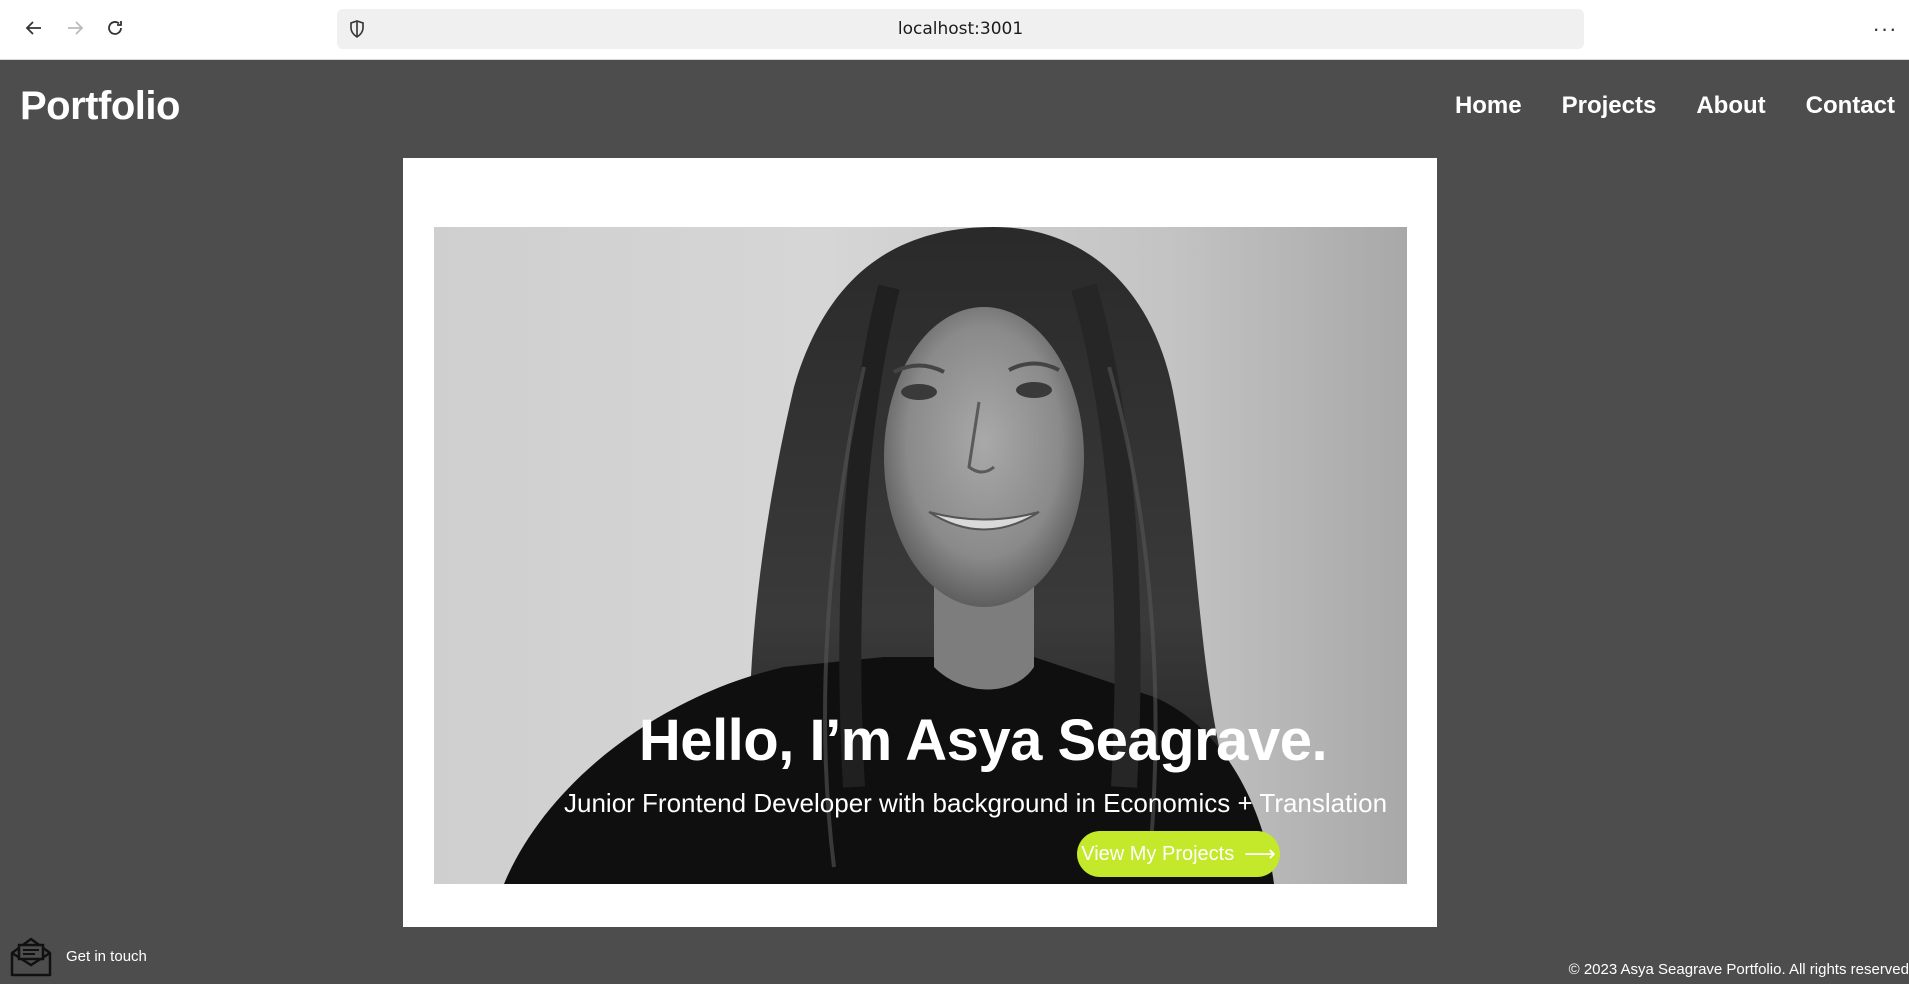 This screenshot has width=1909, height=984. I want to click on main-nav: Home Projects About Contact, so click(1675, 106).